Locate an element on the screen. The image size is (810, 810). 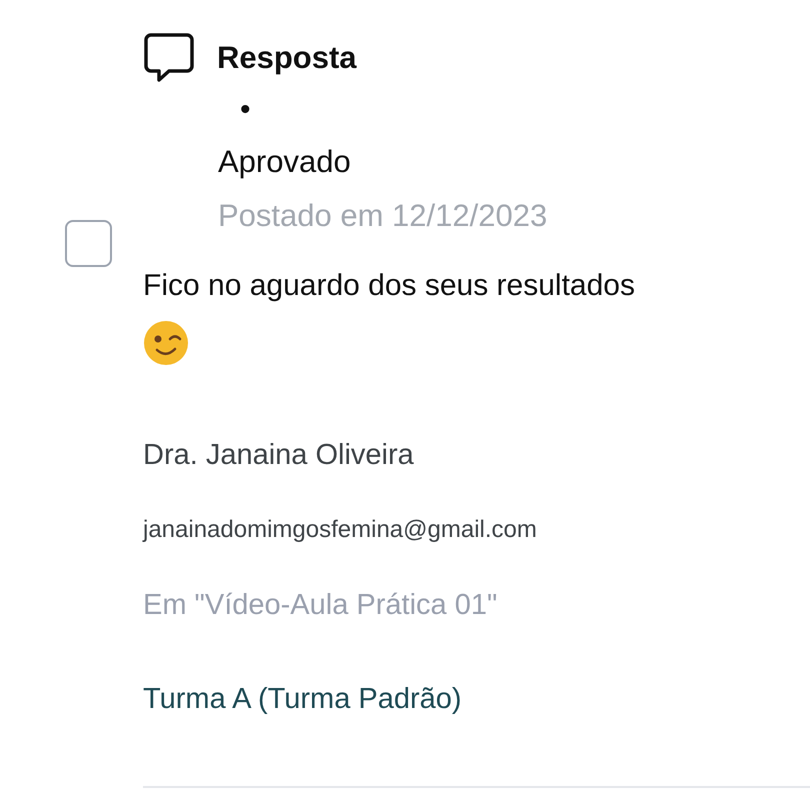
winking-face-icon is located at coordinates (166, 343).